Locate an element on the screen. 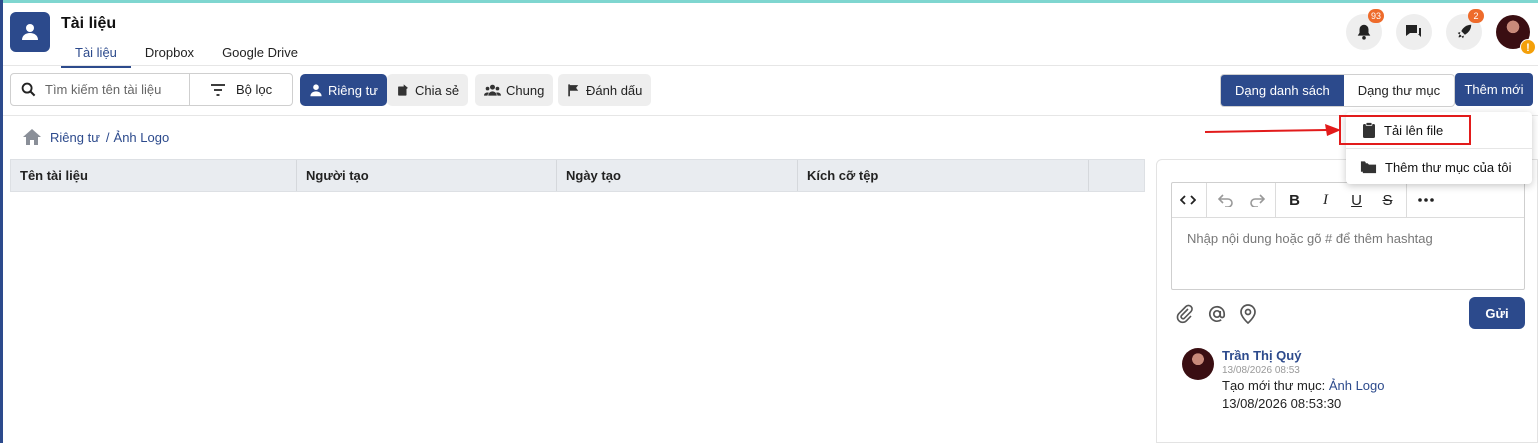  chip-common: Chung is located at coordinates (514, 90).